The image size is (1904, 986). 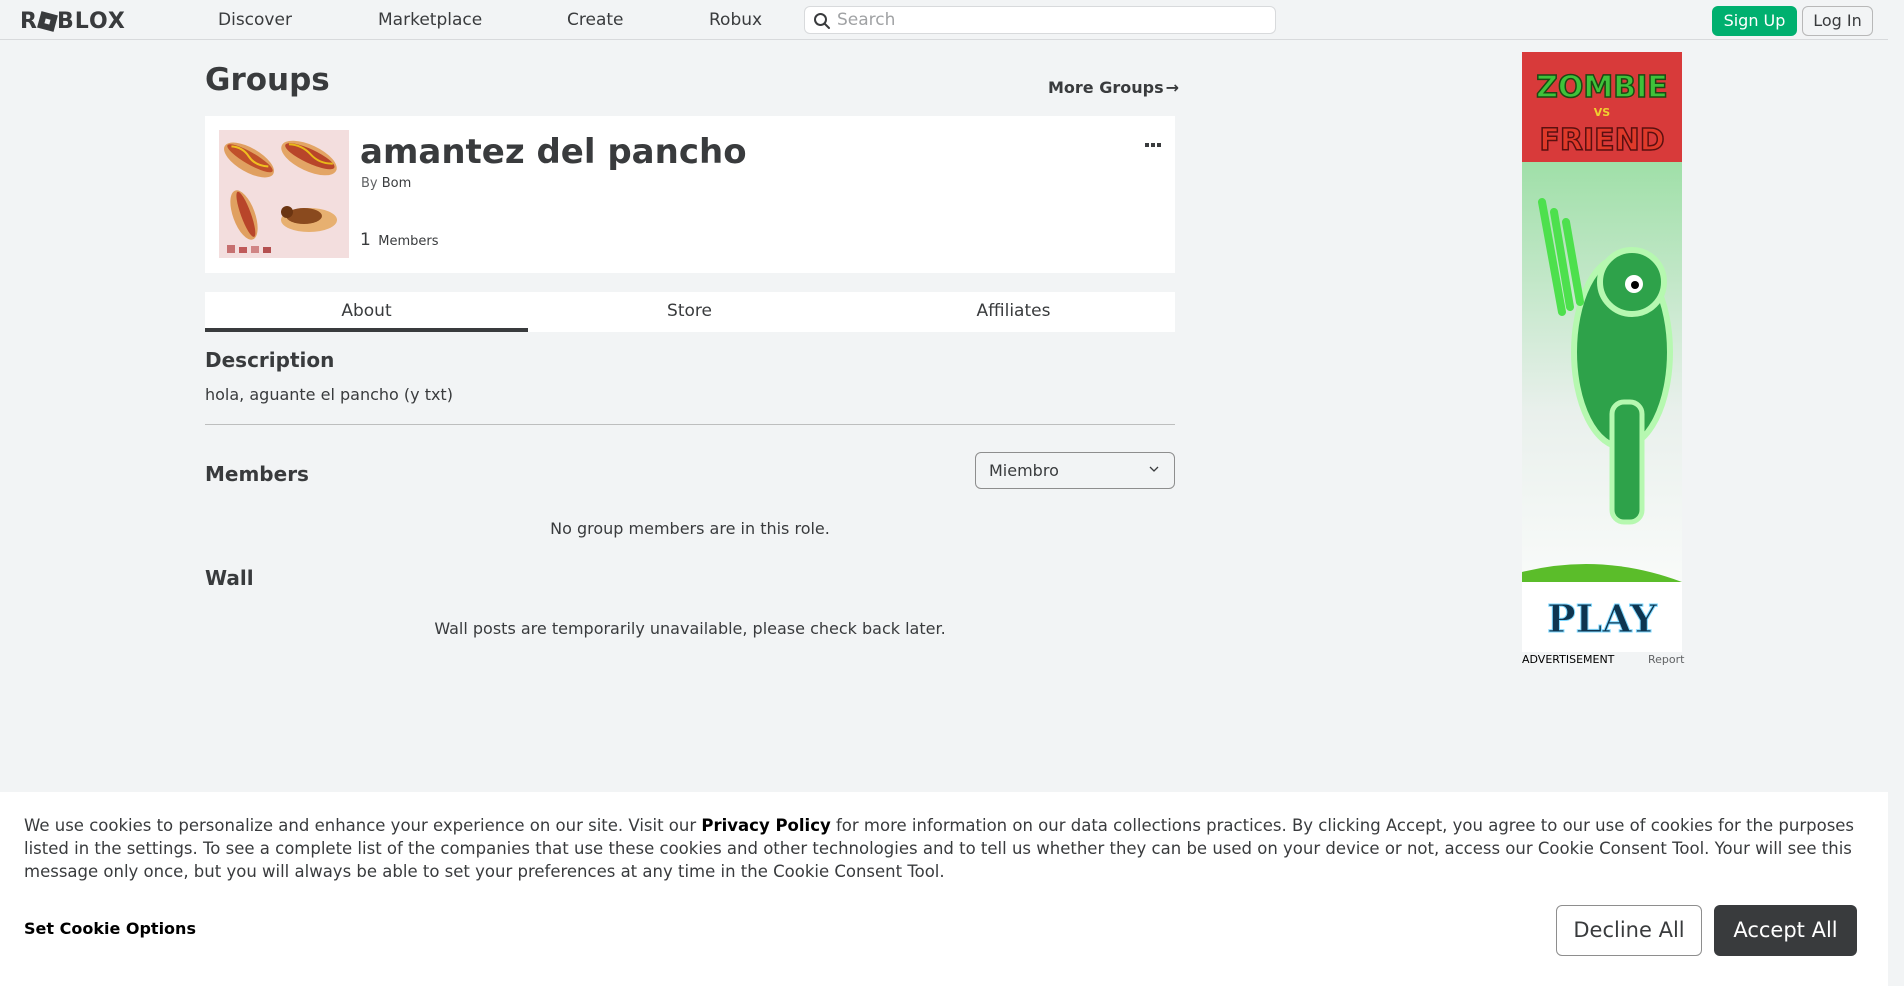 I want to click on sign-up-button: Sign Up, so click(x=1754, y=21).